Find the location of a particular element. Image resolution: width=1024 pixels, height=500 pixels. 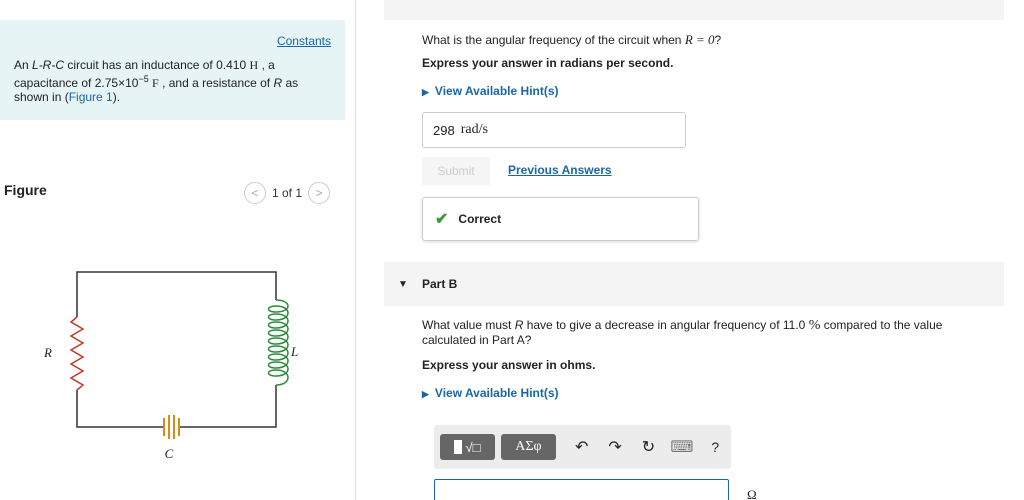

keyboard-icon: ⌨ is located at coordinates (681, 447).